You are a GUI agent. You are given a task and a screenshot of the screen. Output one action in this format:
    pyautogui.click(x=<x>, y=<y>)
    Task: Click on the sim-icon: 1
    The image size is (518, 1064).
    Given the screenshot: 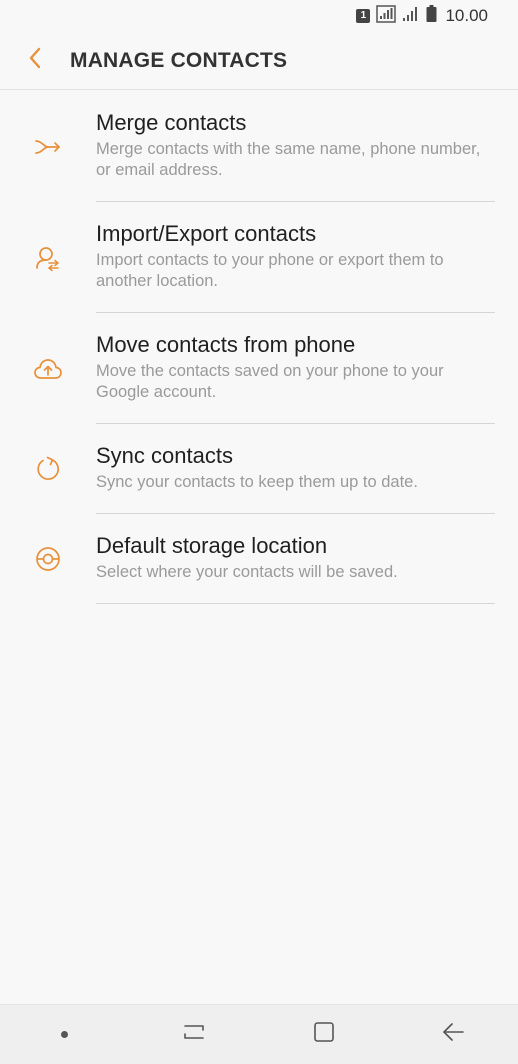 What is the action you would take?
    pyautogui.click(x=363, y=16)
    